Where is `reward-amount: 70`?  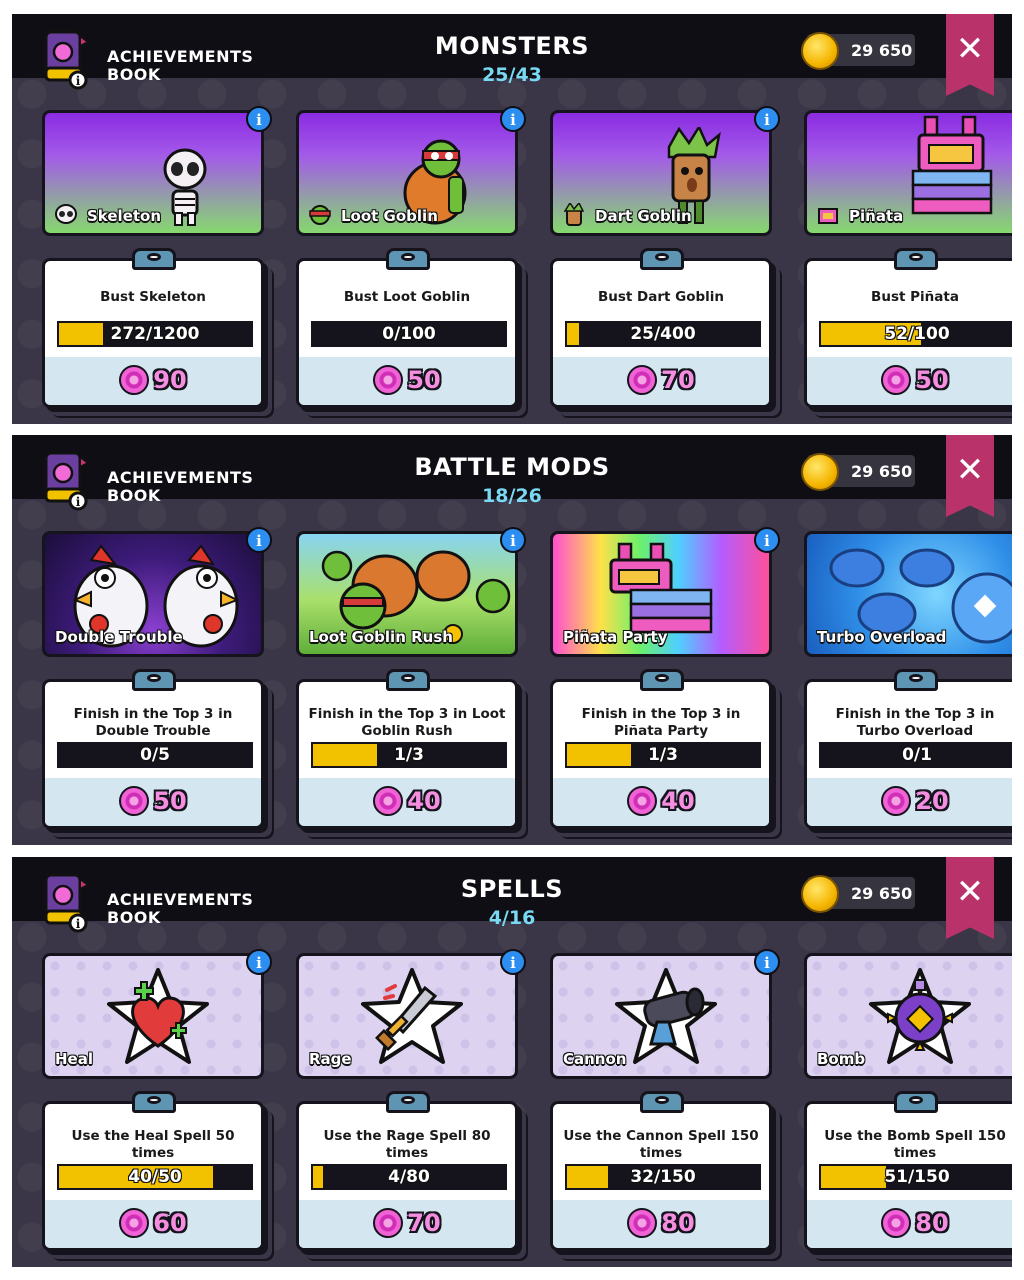 reward-amount: 70 is located at coordinates (678, 380).